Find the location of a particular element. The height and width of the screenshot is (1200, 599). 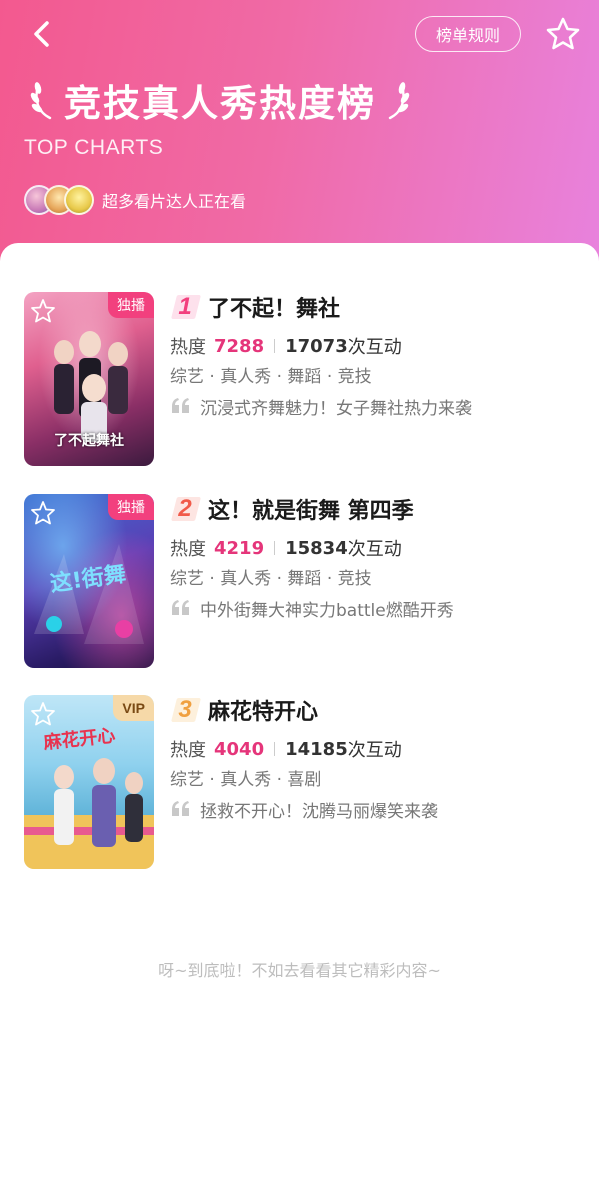

stats-row: 热度 7288 17073 次互动 is located at coordinates (377, 346).